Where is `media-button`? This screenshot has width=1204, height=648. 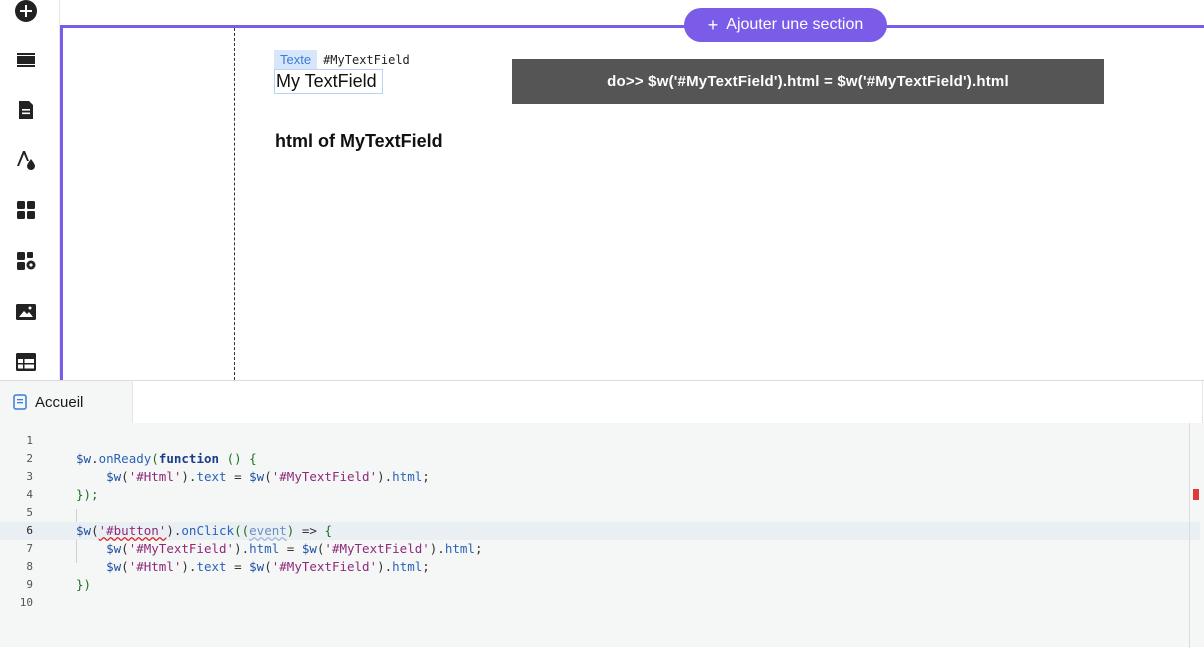
media-button is located at coordinates (26, 312).